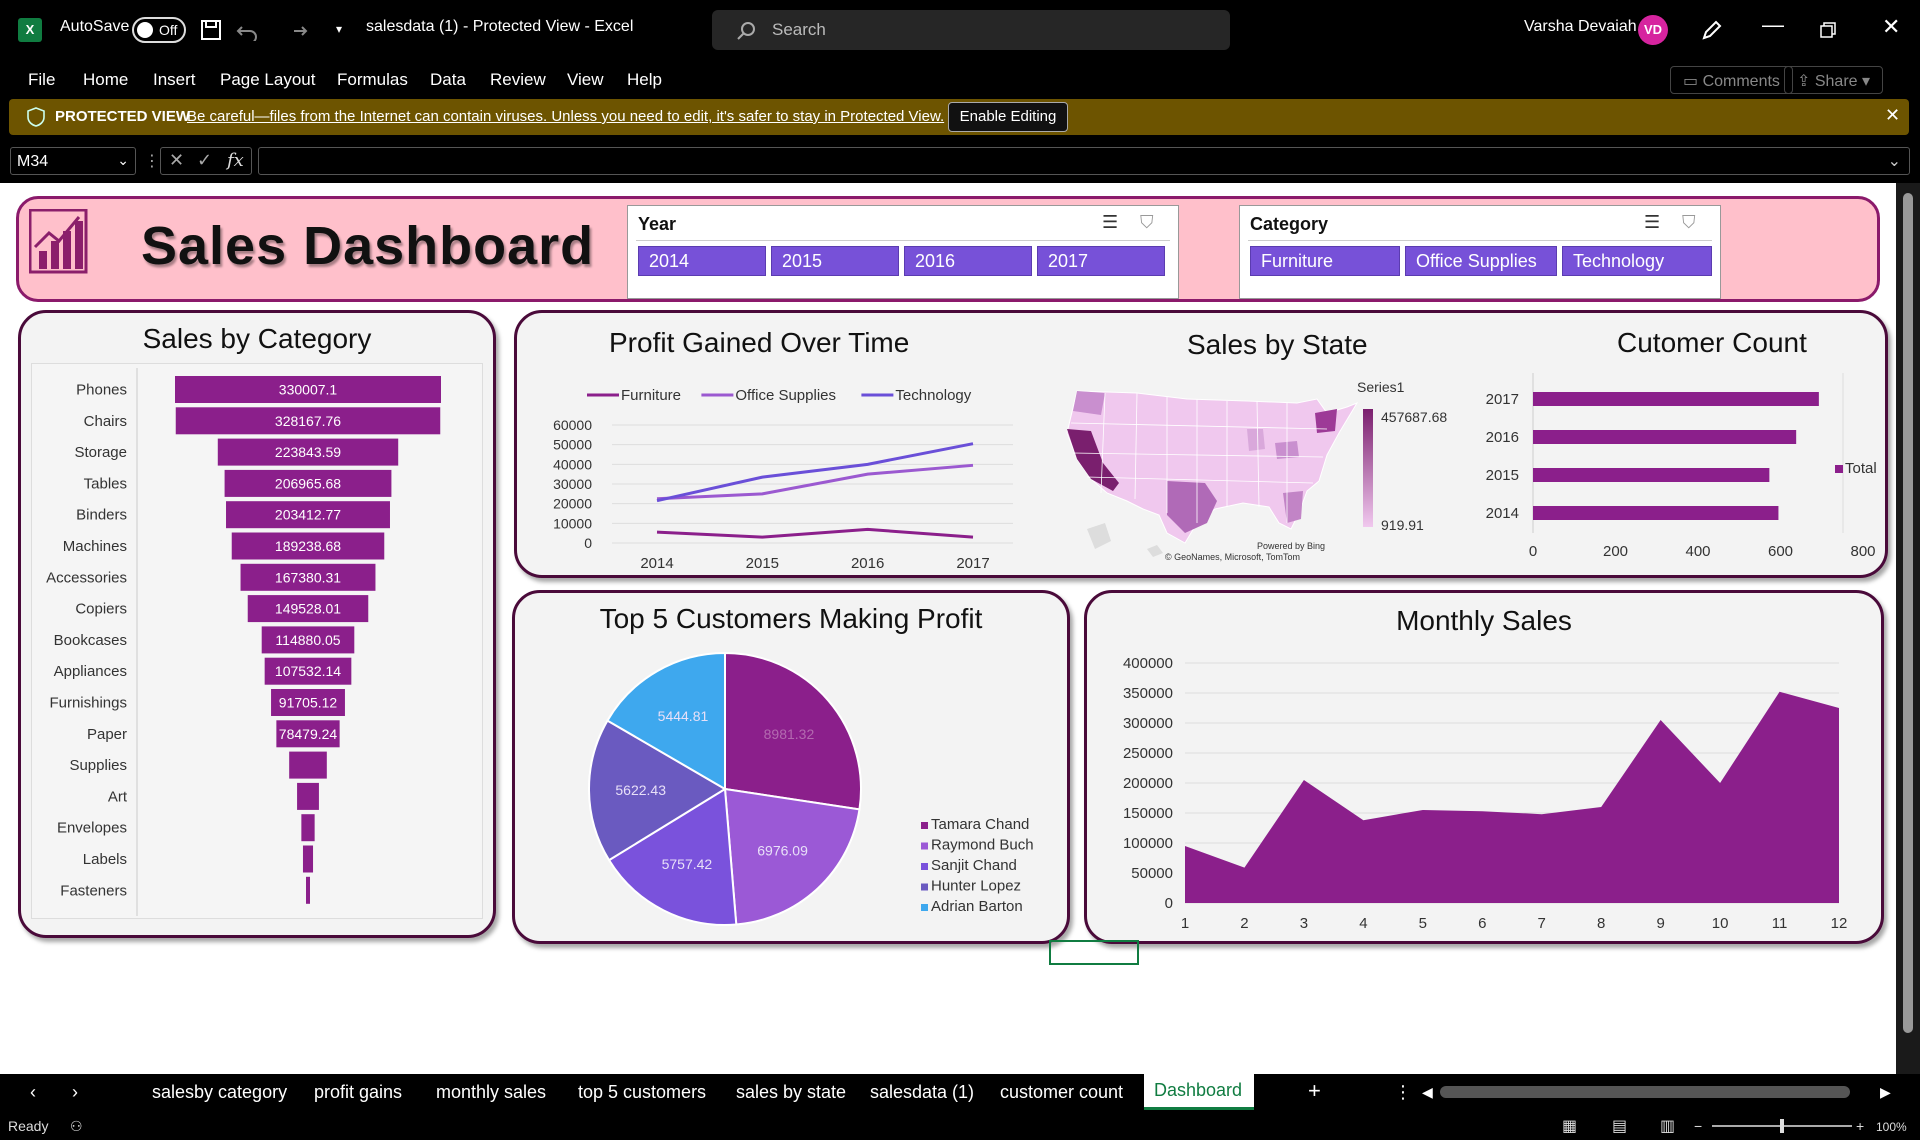 This screenshot has width=1920, height=1140. Describe the element at coordinates (791, 1092) in the screenshot. I see `tab-sales-by-state: sales by state` at that location.